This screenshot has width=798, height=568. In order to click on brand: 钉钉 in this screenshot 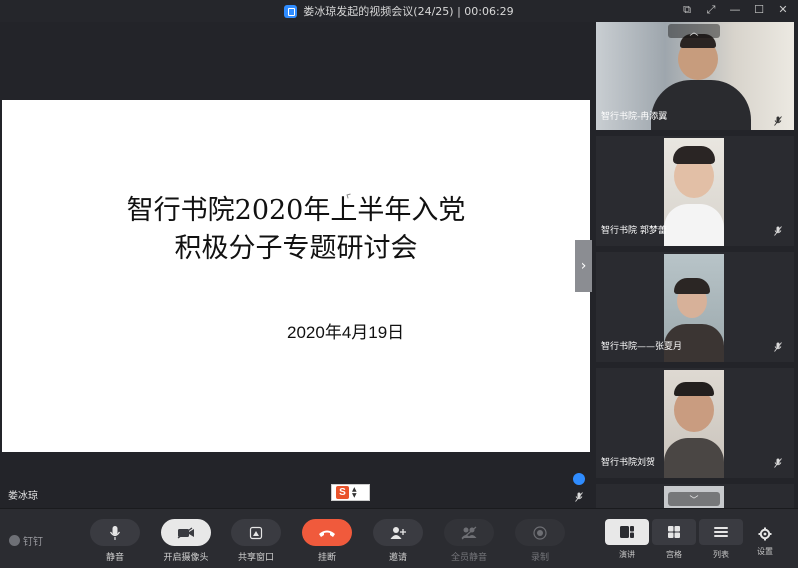, I will do `click(26, 540)`.